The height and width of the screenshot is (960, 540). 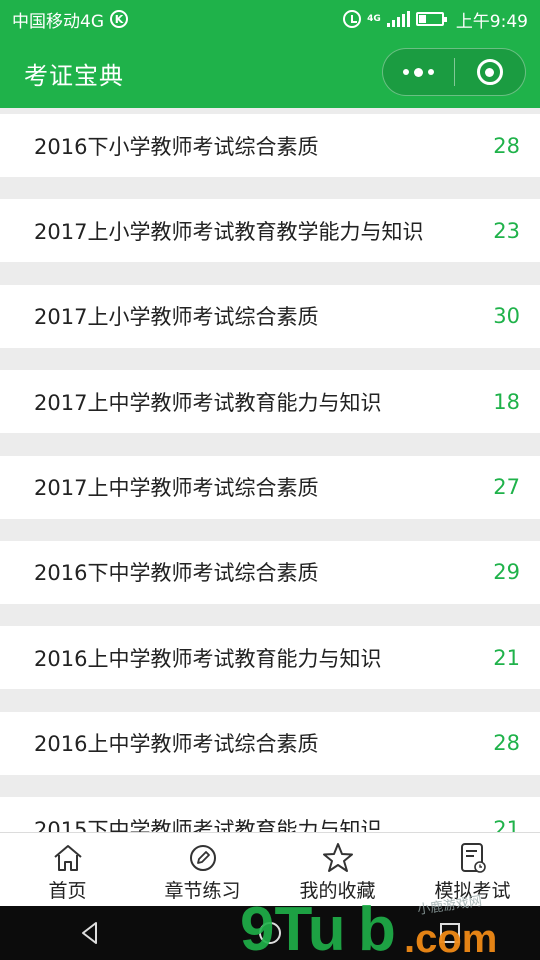 I want to click on list-item-title: 2017上小学教师考试教育教学能力与知识, so click(x=229, y=231).